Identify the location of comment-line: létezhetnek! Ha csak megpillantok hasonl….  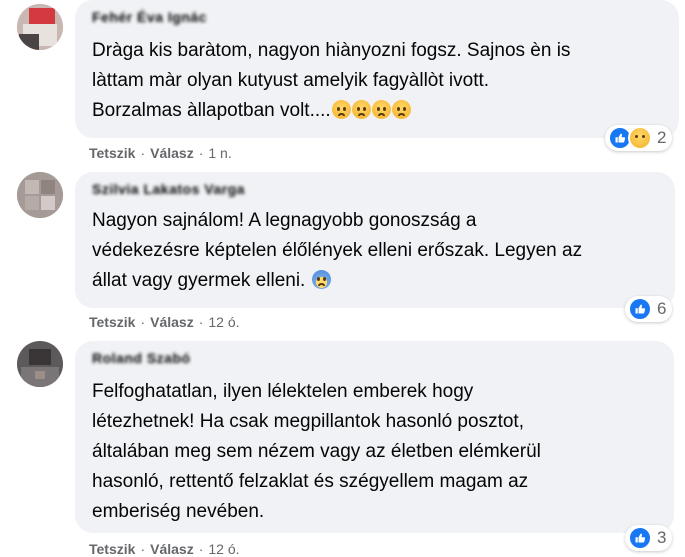
(308, 421).